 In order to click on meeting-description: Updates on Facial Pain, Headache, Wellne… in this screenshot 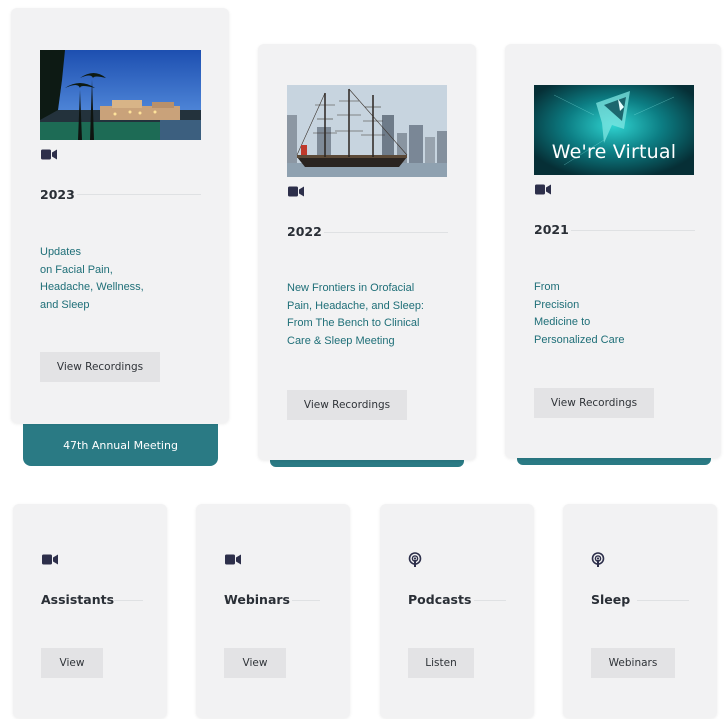, I will do `click(92, 278)`.